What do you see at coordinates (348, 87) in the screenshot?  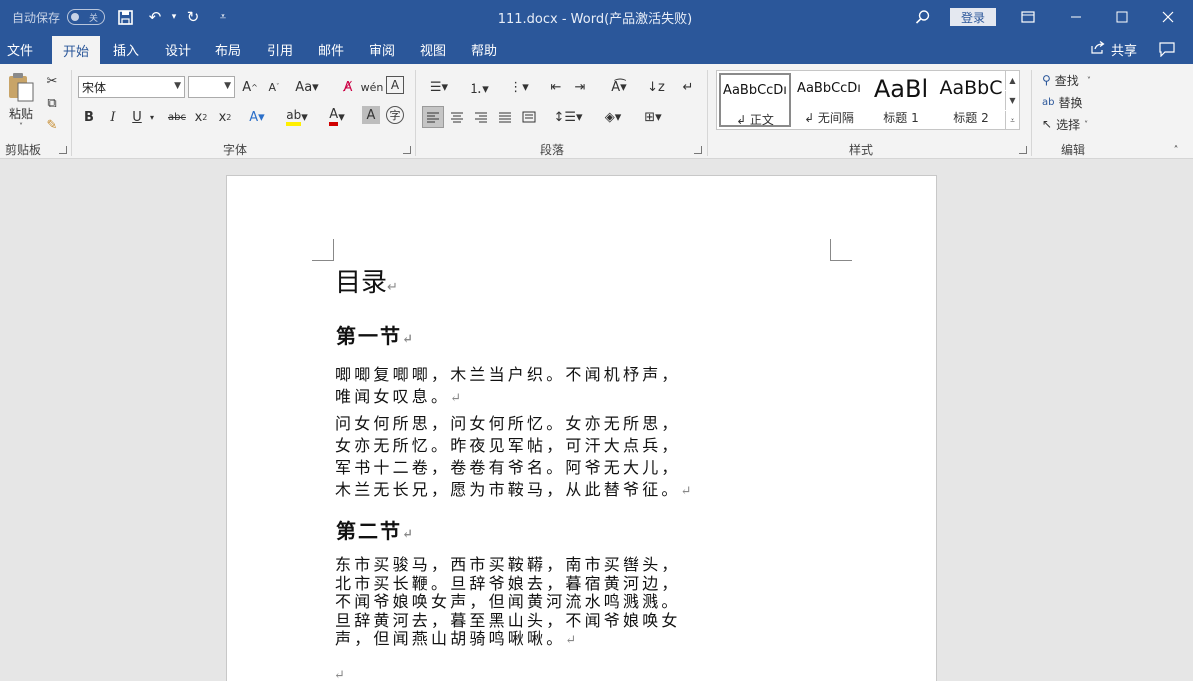 I see `clear-formatting-icon: A̸` at bounding box center [348, 87].